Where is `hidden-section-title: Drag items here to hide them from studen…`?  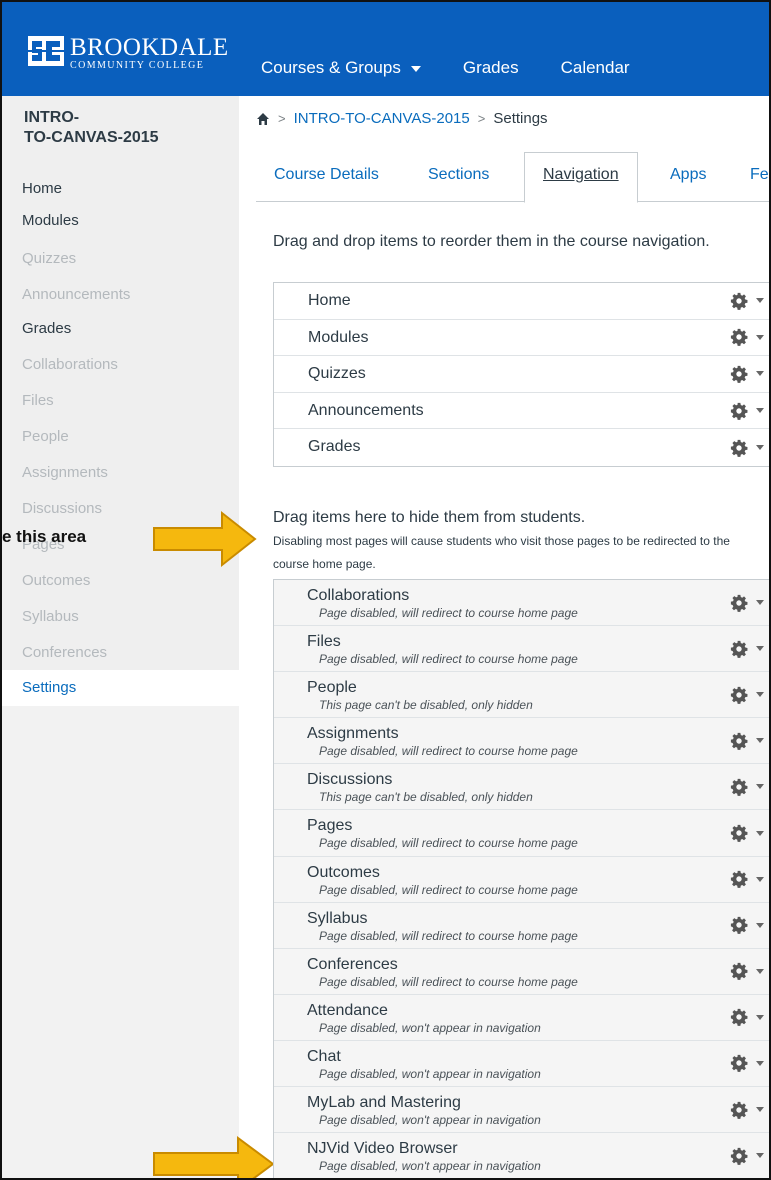 hidden-section-title: Drag items here to hide them from studen… is located at coordinates (429, 517).